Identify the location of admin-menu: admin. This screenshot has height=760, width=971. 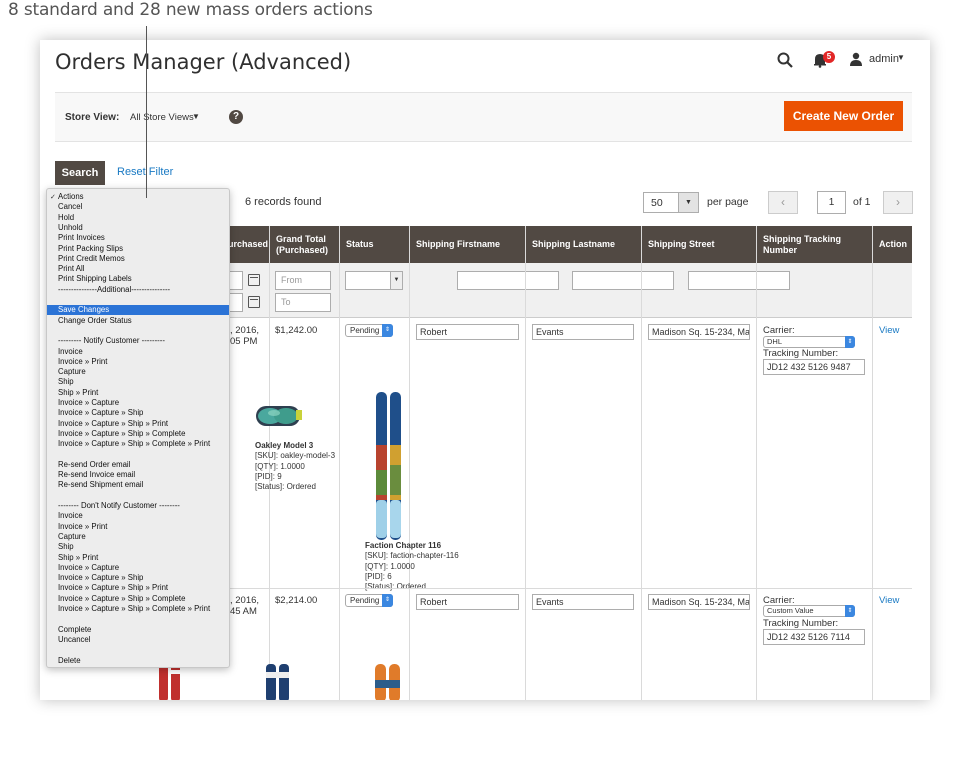
(884, 59).